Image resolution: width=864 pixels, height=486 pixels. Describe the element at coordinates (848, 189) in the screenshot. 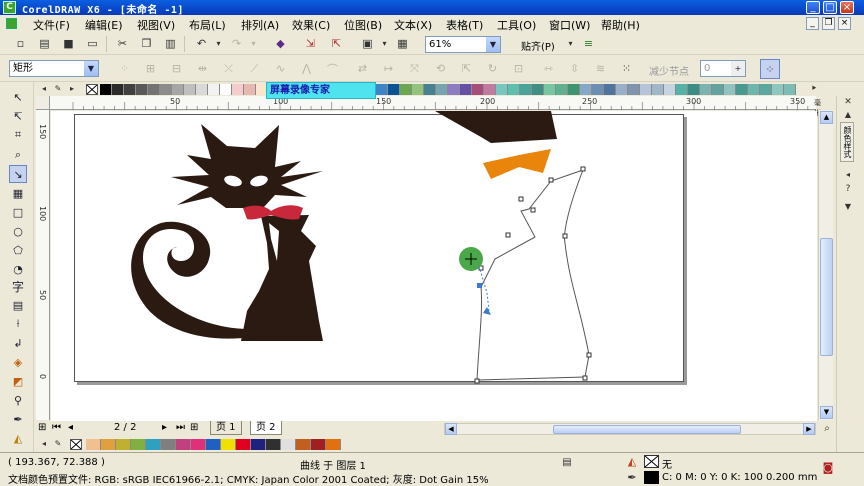

I see `docker-info-icon: ?` at that location.